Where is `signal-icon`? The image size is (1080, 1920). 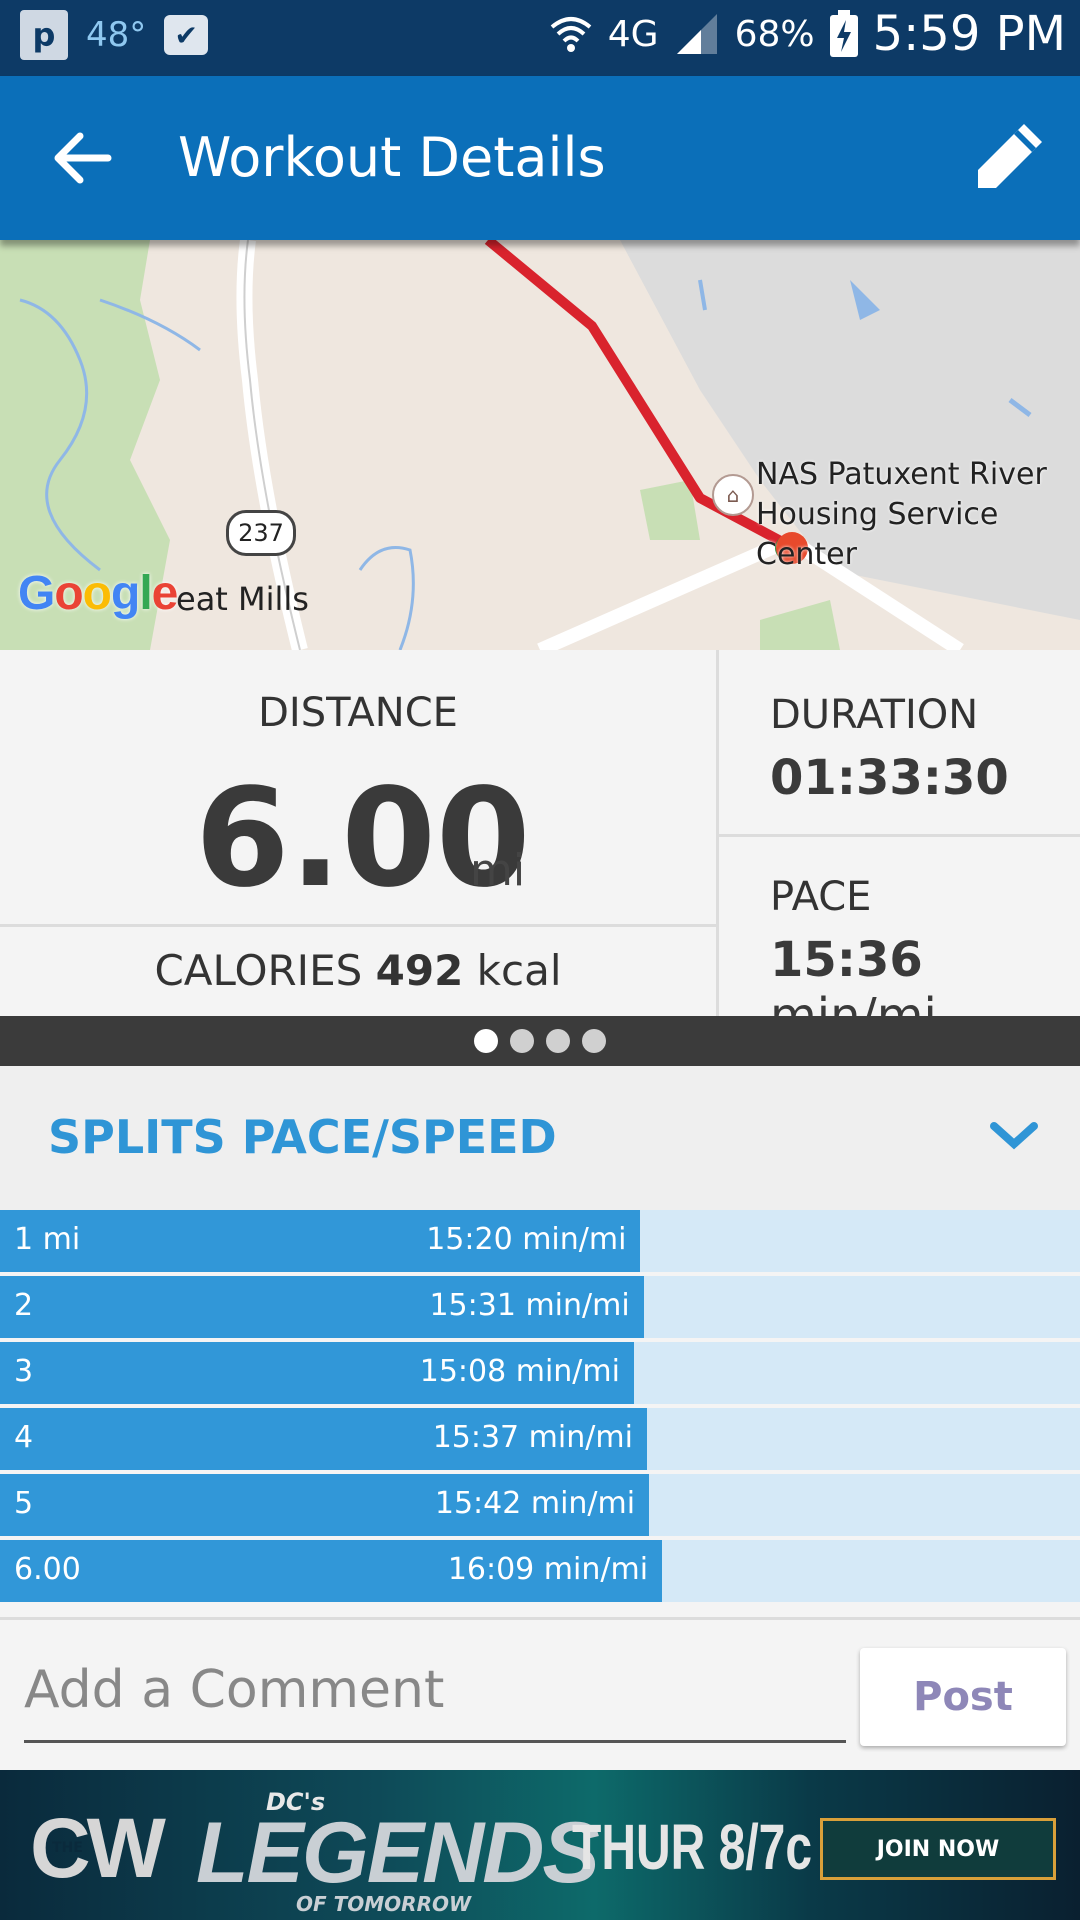
signal-icon is located at coordinates (696, 34).